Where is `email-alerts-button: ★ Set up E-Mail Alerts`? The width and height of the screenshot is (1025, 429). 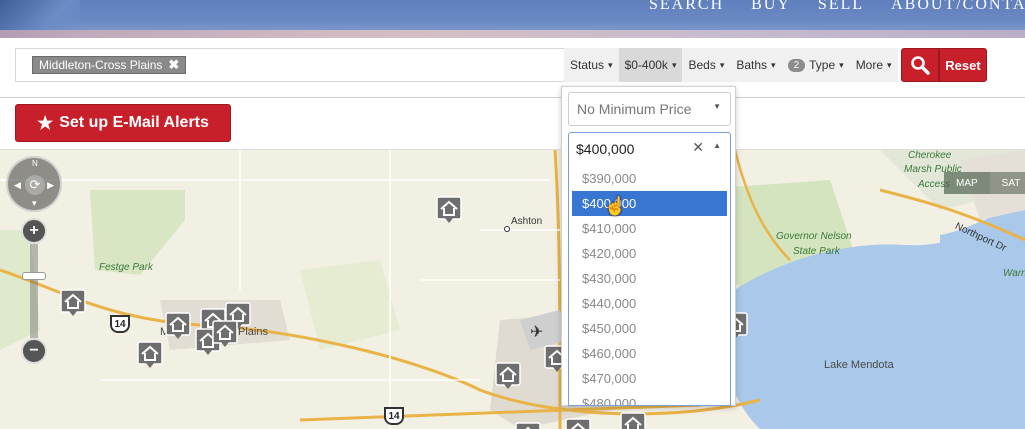 email-alerts-button: ★ Set up E-Mail Alerts is located at coordinates (123, 123).